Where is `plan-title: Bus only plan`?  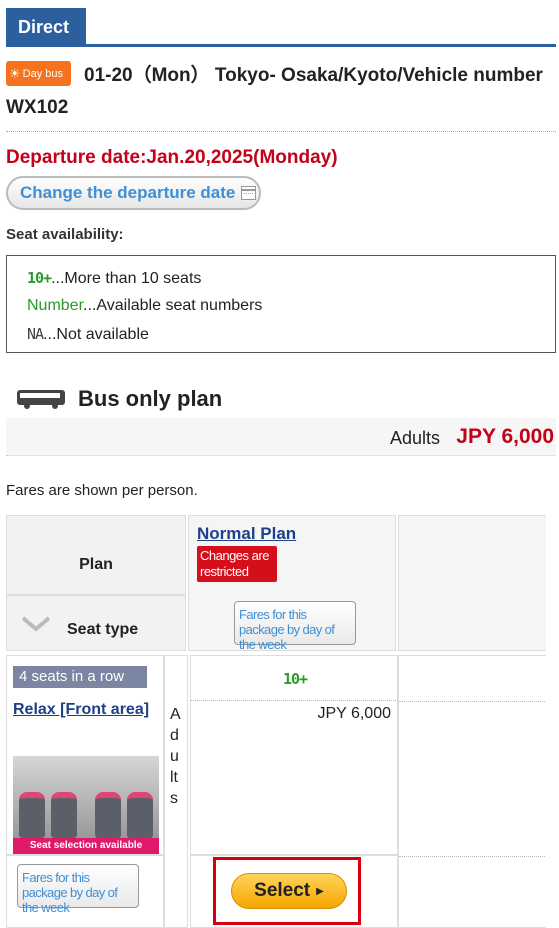
plan-title: Bus only plan is located at coordinates (150, 398).